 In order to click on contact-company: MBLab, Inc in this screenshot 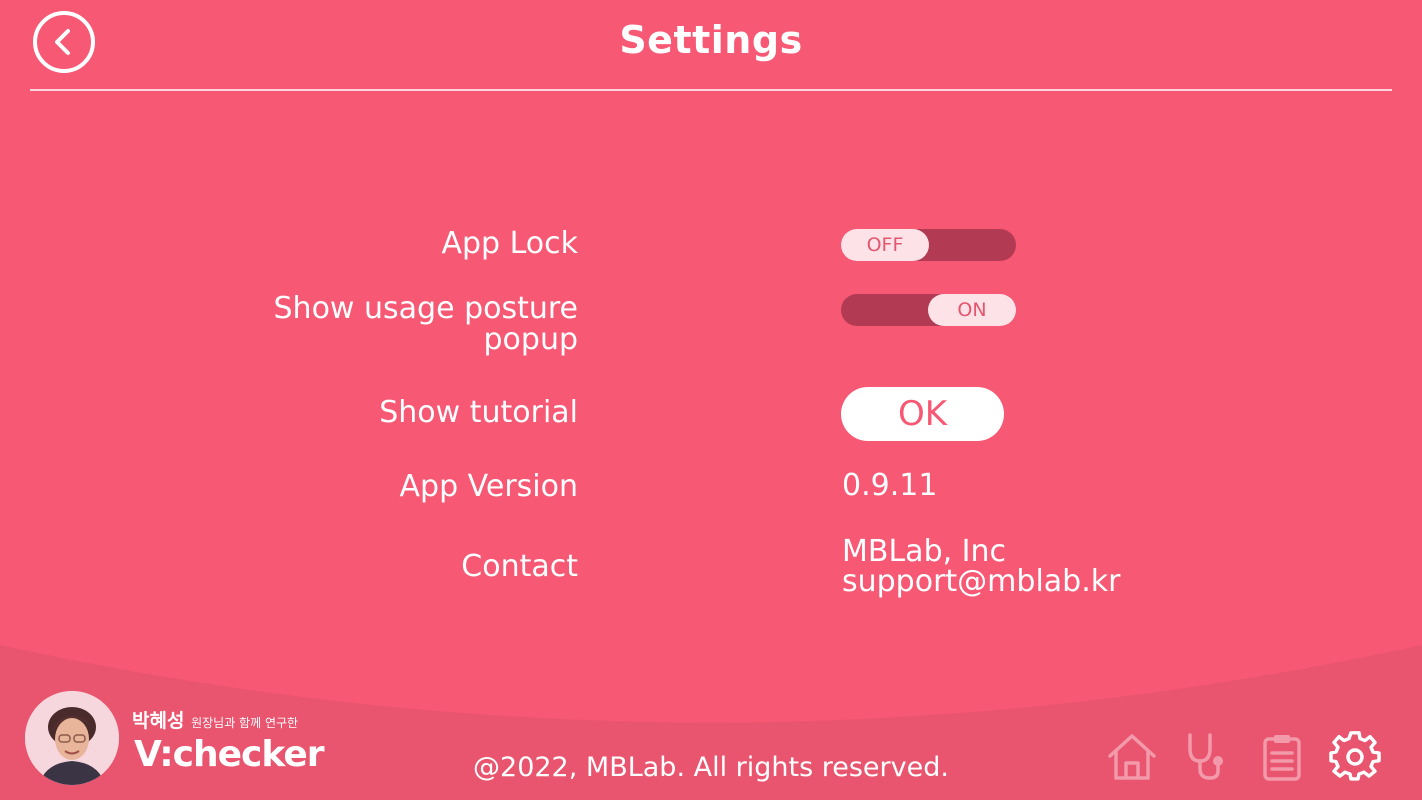, I will do `click(924, 551)`.